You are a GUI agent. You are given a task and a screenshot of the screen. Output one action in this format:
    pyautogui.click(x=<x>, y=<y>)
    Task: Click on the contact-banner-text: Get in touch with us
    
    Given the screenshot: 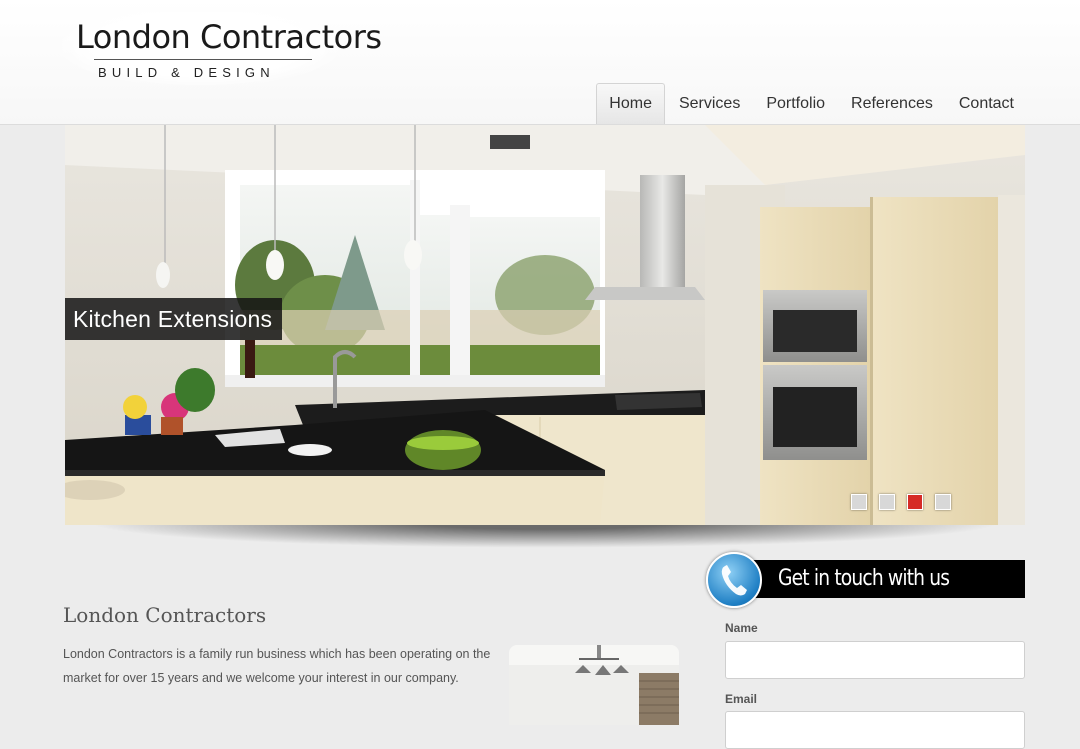 What is the action you would take?
    pyautogui.click(x=864, y=578)
    